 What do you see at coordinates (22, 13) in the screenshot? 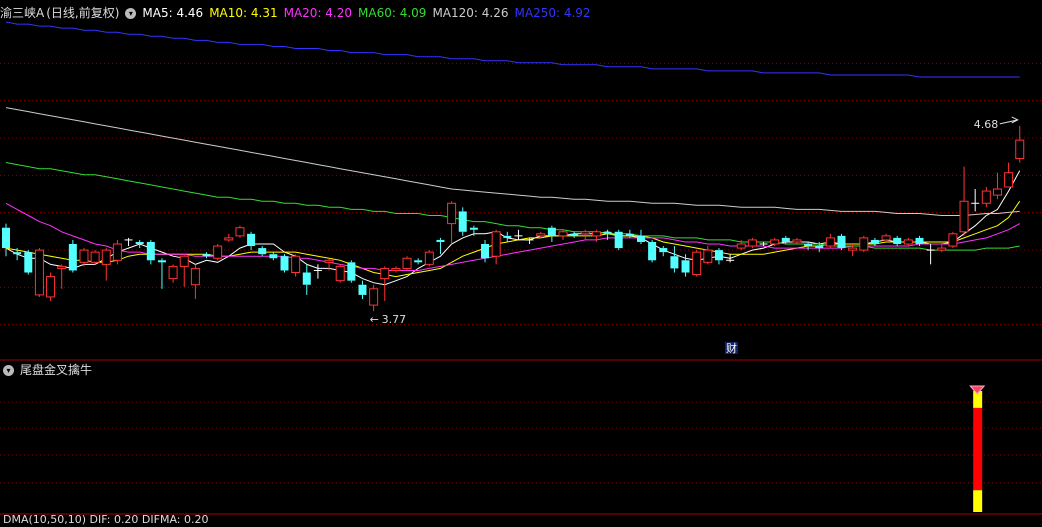
I see `stock-title: 渝三峡A` at bounding box center [22, 13].